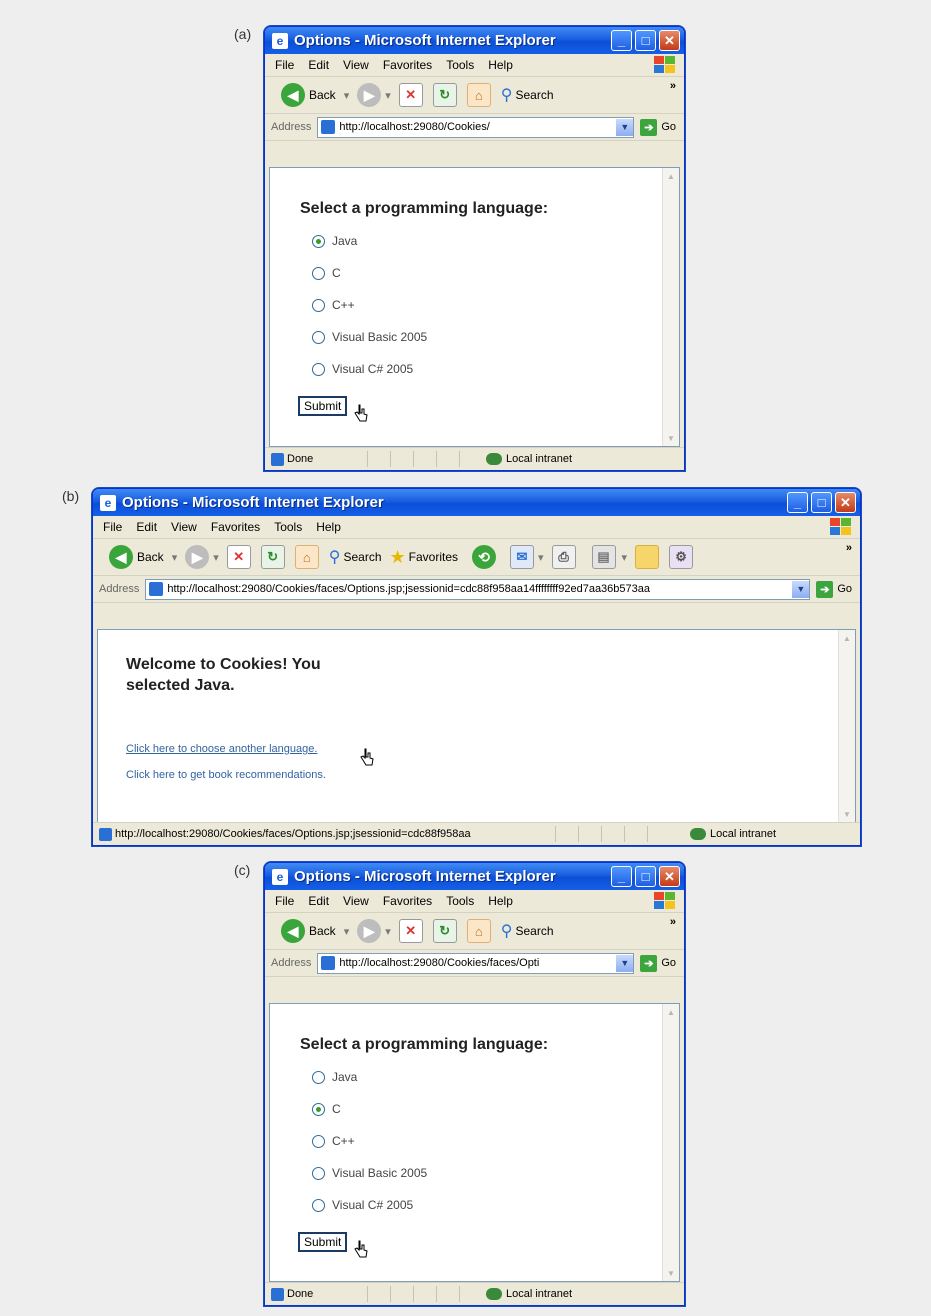  I want to click on minimize-button: _, so click(621, 876).